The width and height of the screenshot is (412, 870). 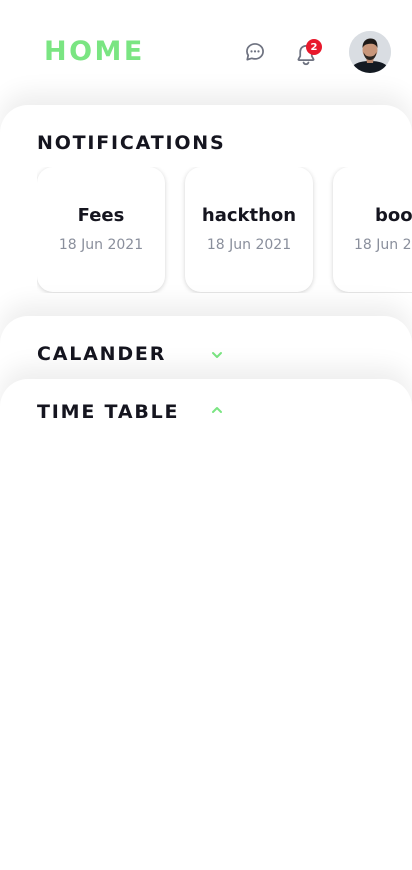 I want to click on avatar-image, so click(x=370, y=52).